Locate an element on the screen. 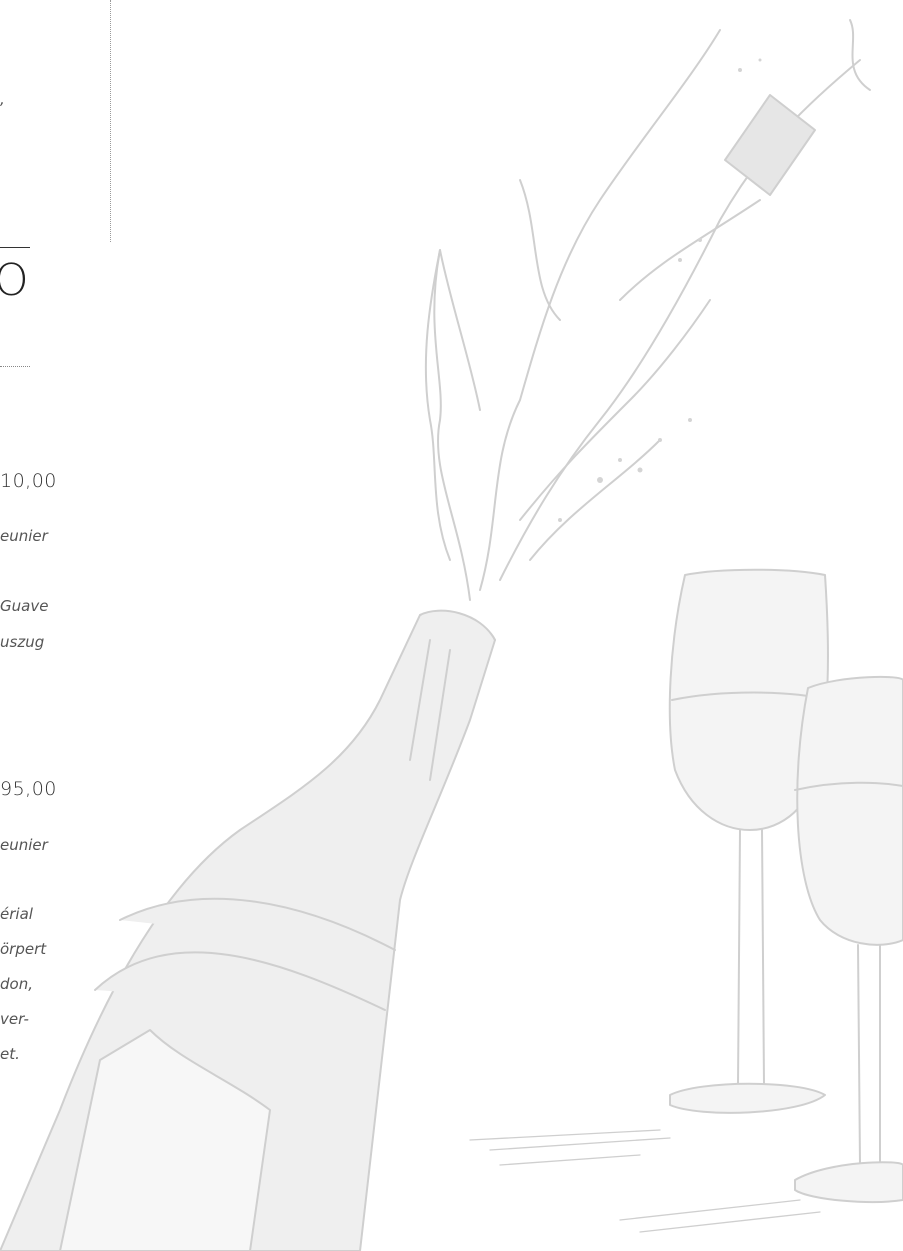 This screenshot has width=903, height=1251. floor-sketch-icon is located at coordinates (645, 1181).